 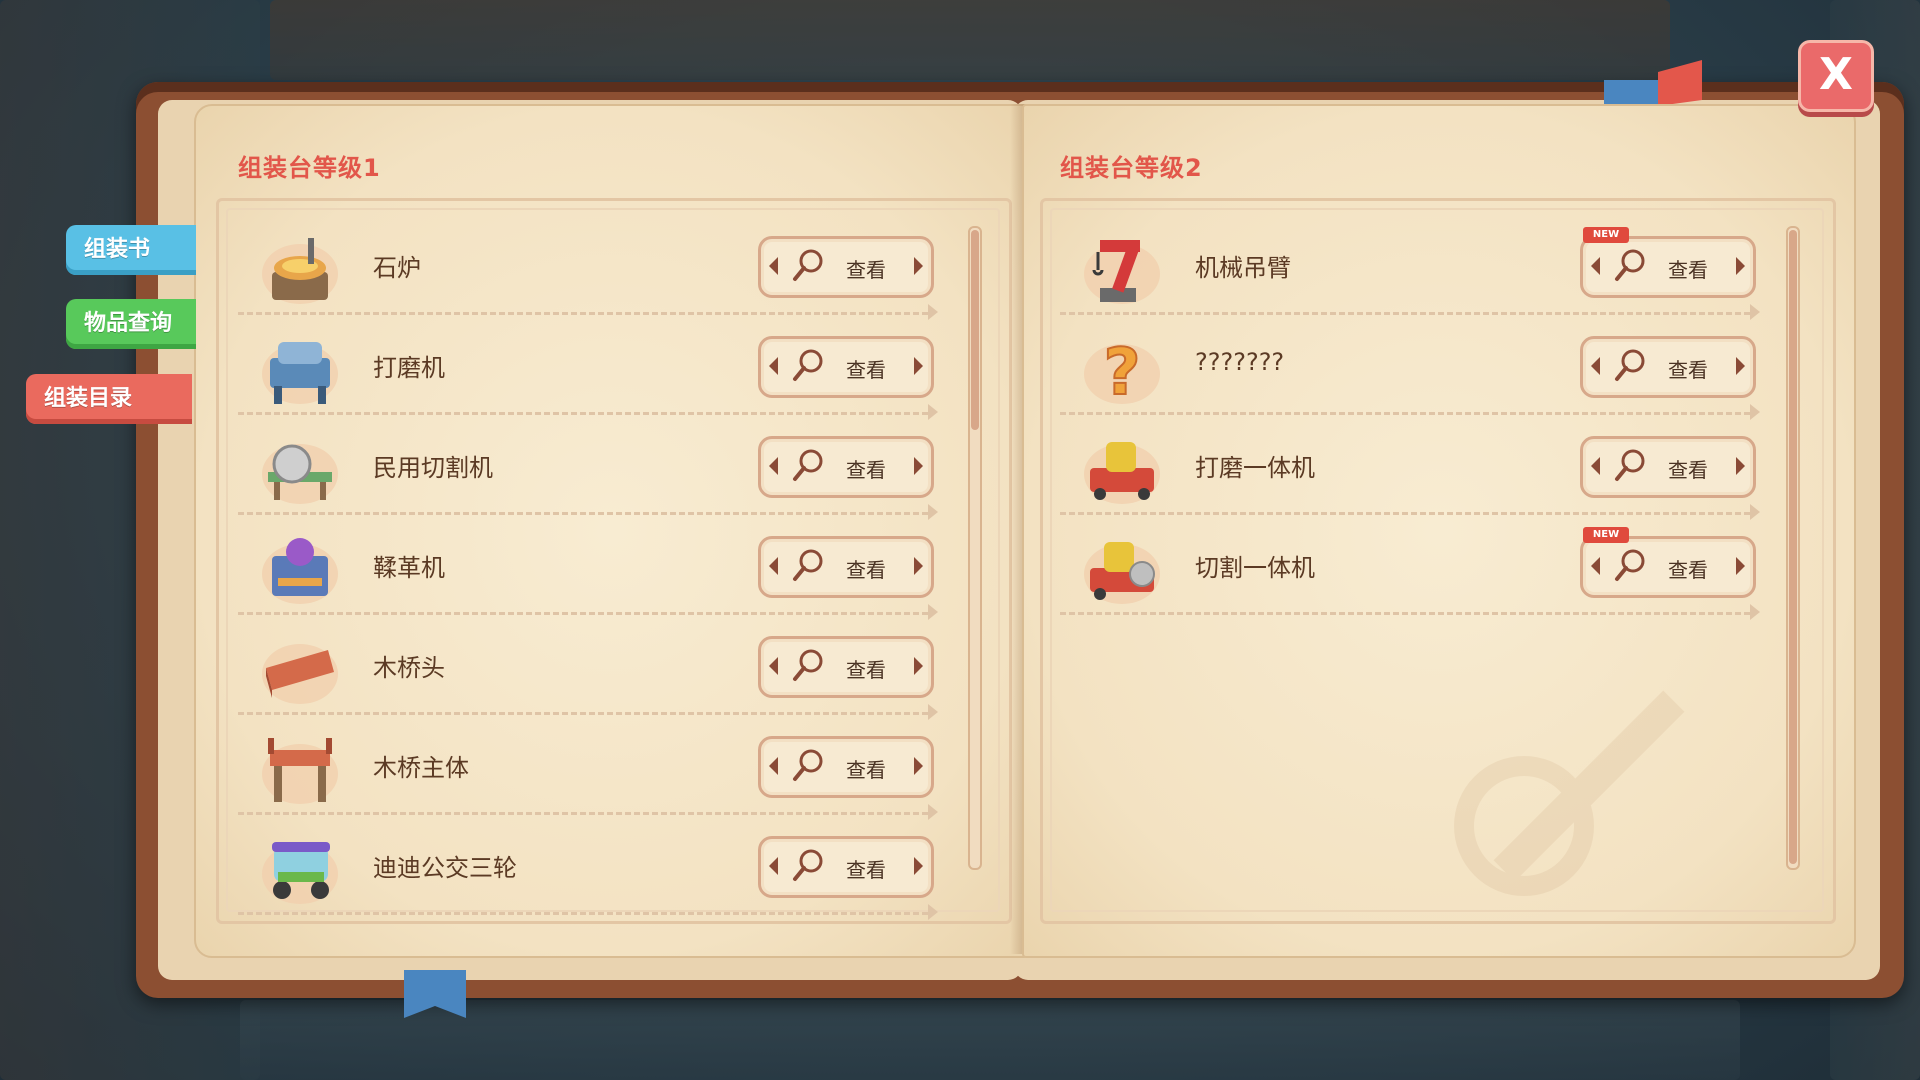 What do you see at coordinates (1243, 268) in the screenshot?
I see `item-name: 机械吊臂` at bounding box center [1243, 268].